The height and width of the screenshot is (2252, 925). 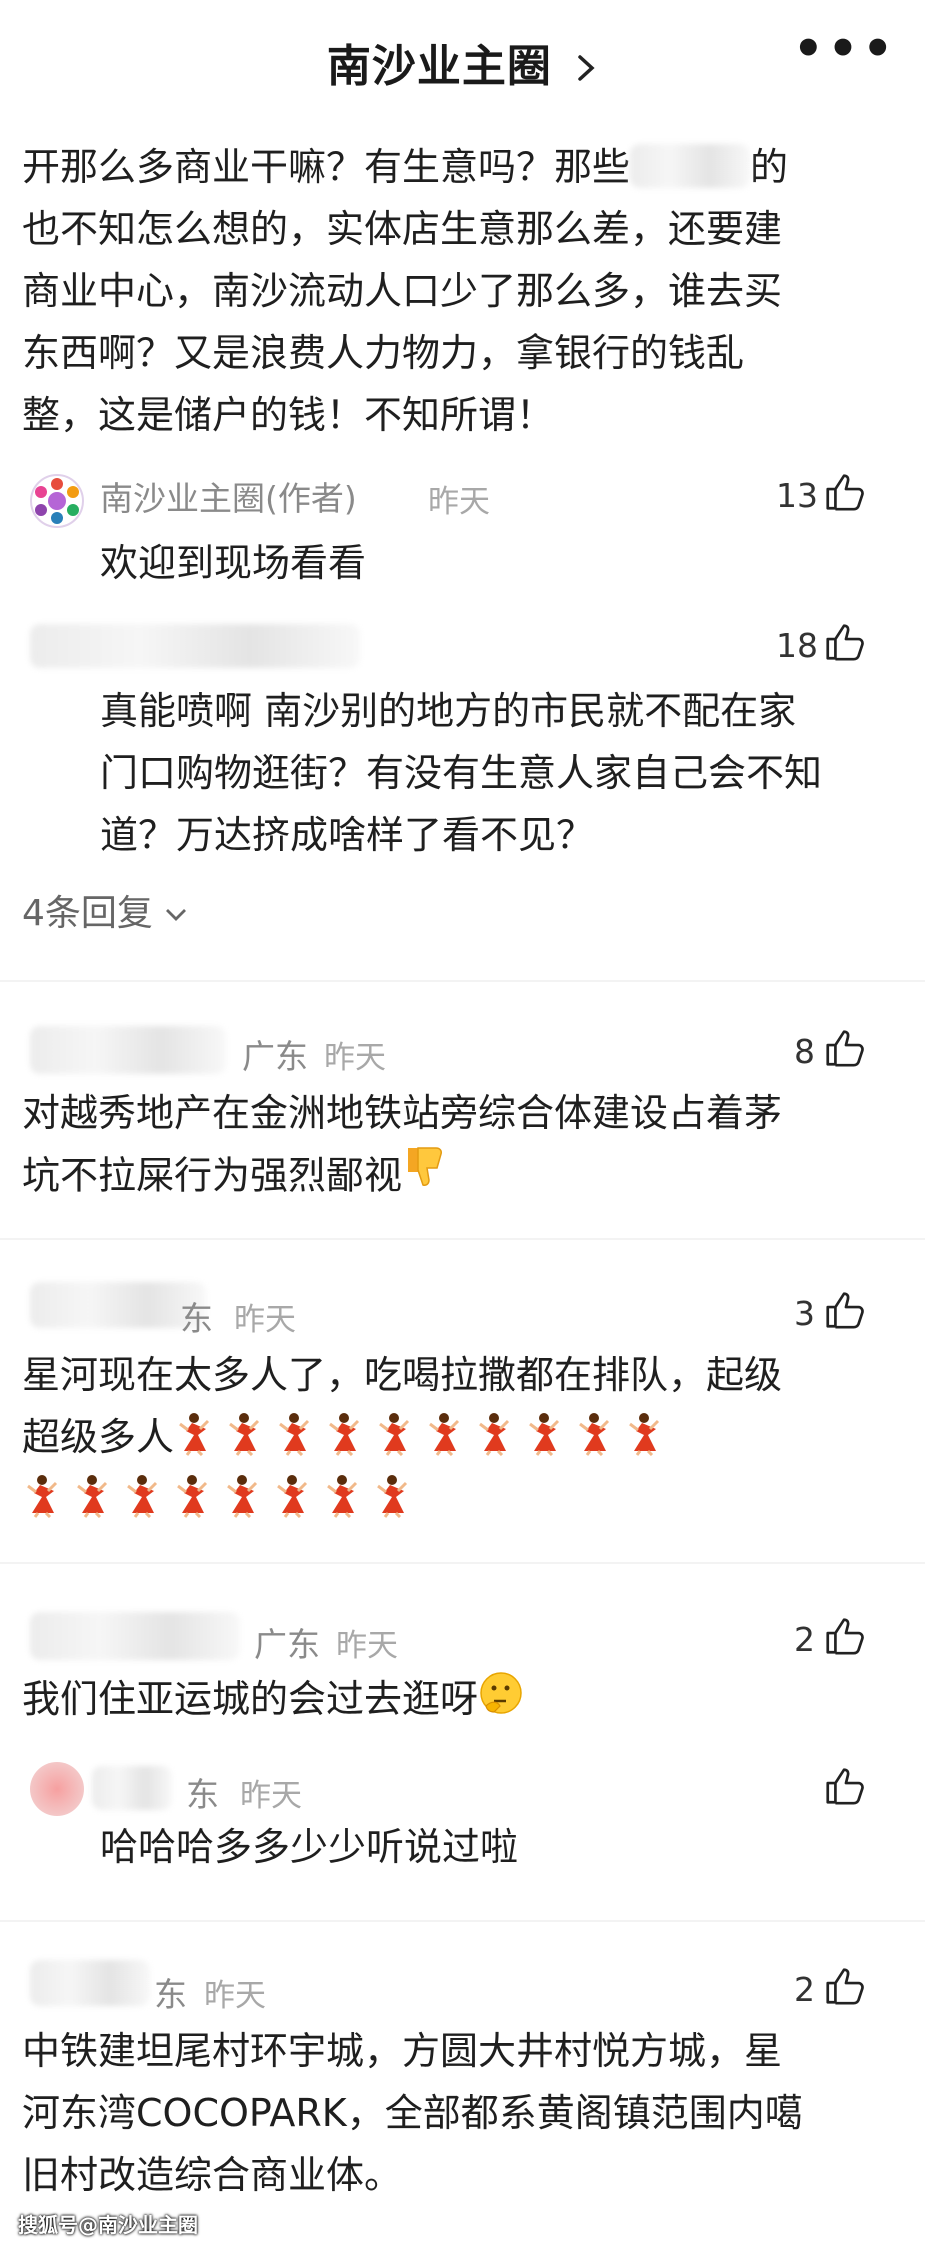 I want to click on reply-text-line: 道？万达挤成啥样了看不见？, so click(x=347, y=835).